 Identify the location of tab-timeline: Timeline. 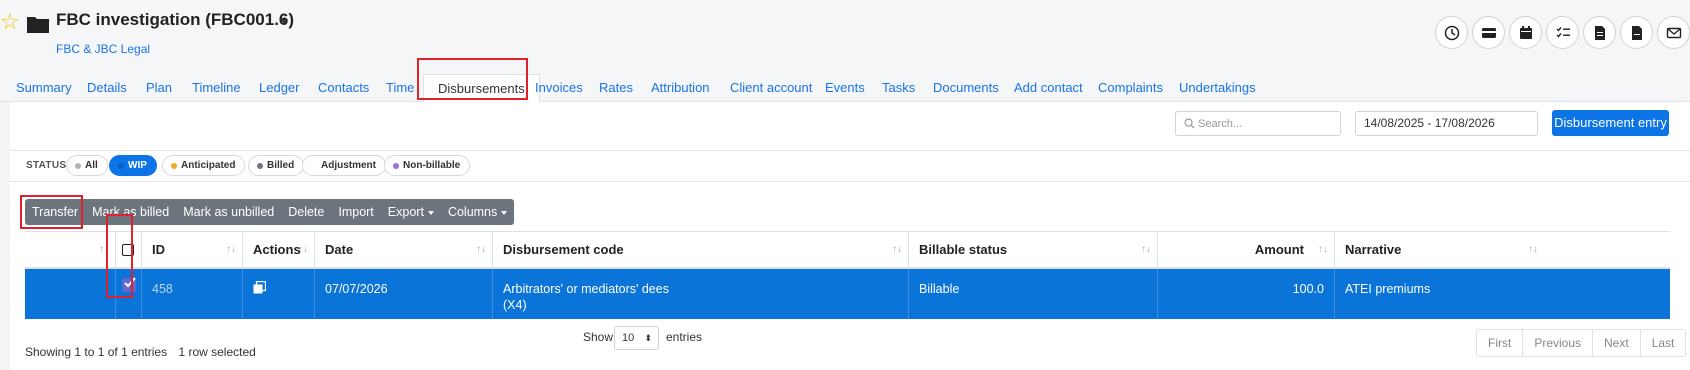
(216, 88).